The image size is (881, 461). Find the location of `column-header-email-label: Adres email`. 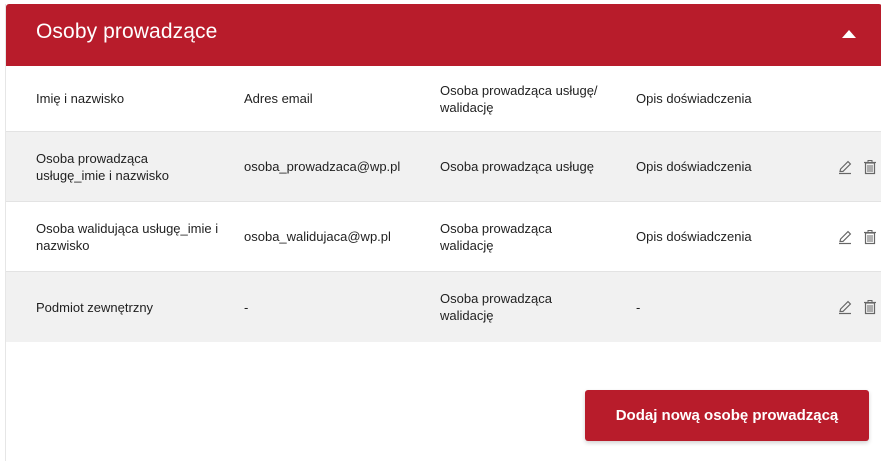

column-header-email-label: Adres email is located at coordinates (278, 98).